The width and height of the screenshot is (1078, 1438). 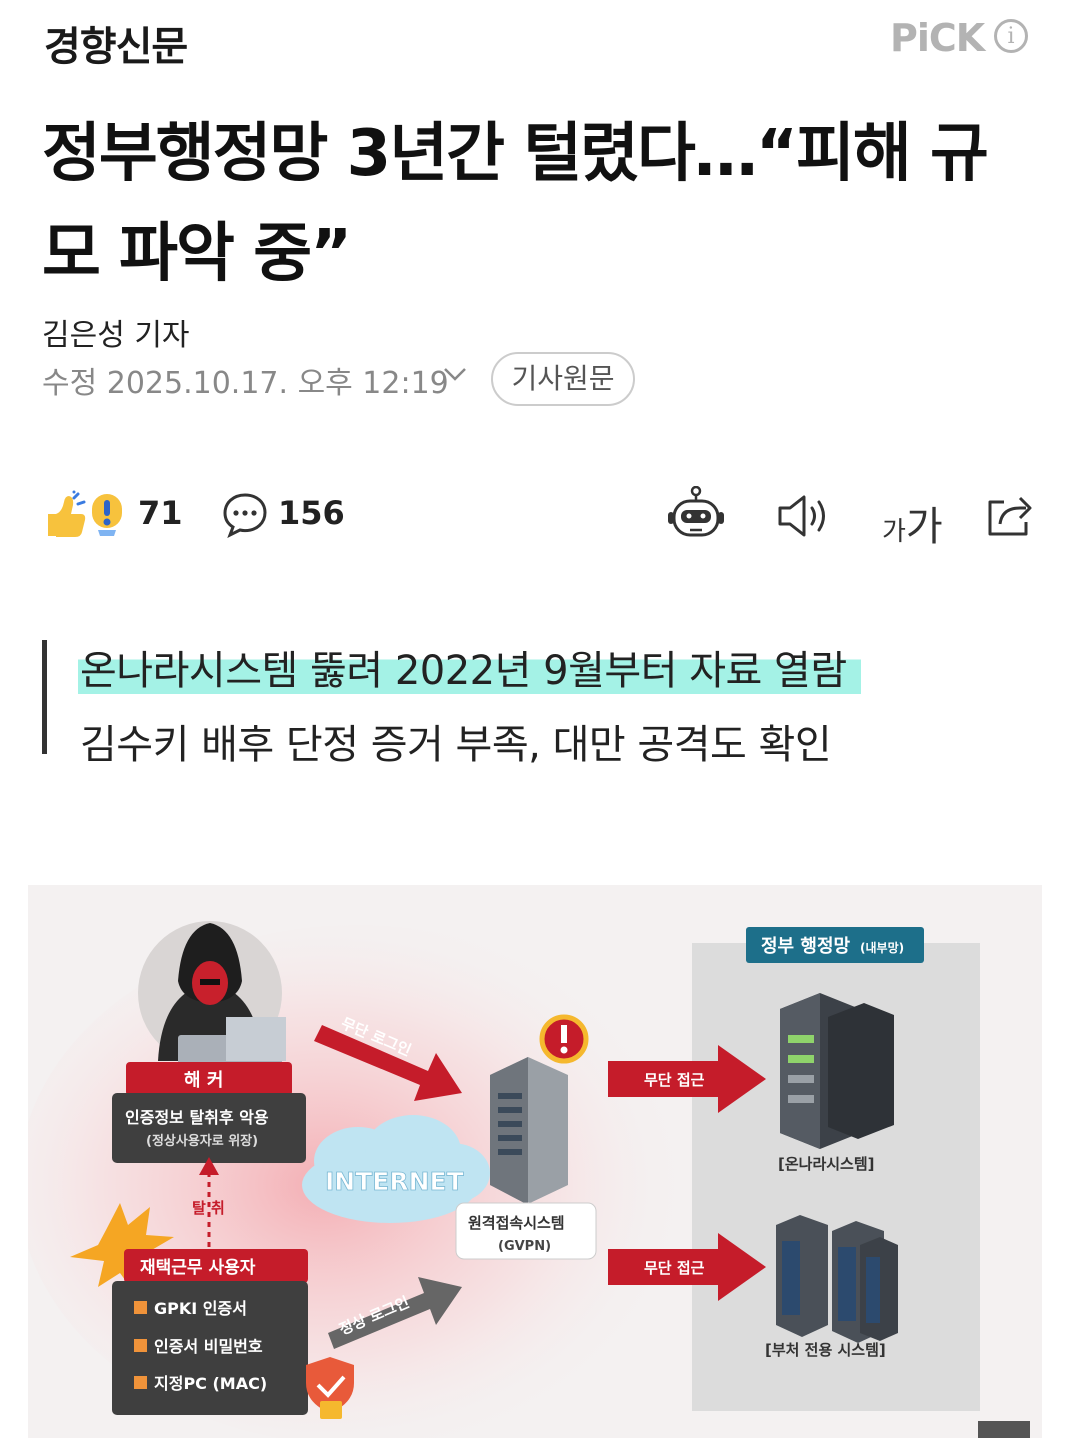 What do you see at coordinates (116, 43) in the screenshot?
I see `press-logo: 경향신문` at bounding box center [116, 43].